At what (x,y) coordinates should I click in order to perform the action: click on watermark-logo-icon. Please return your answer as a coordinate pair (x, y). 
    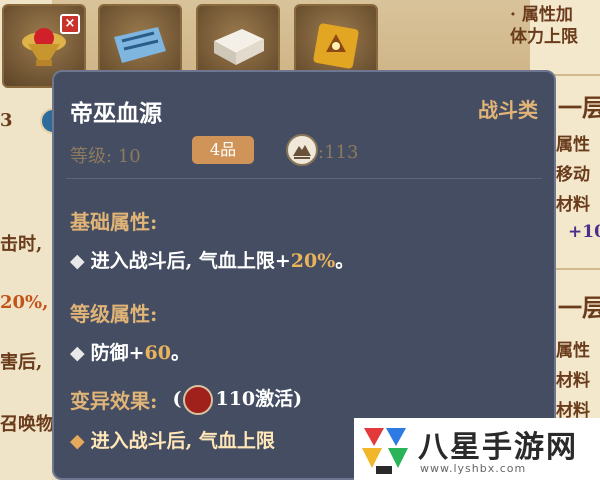
    Looking at the image, I should click on (385, 451).